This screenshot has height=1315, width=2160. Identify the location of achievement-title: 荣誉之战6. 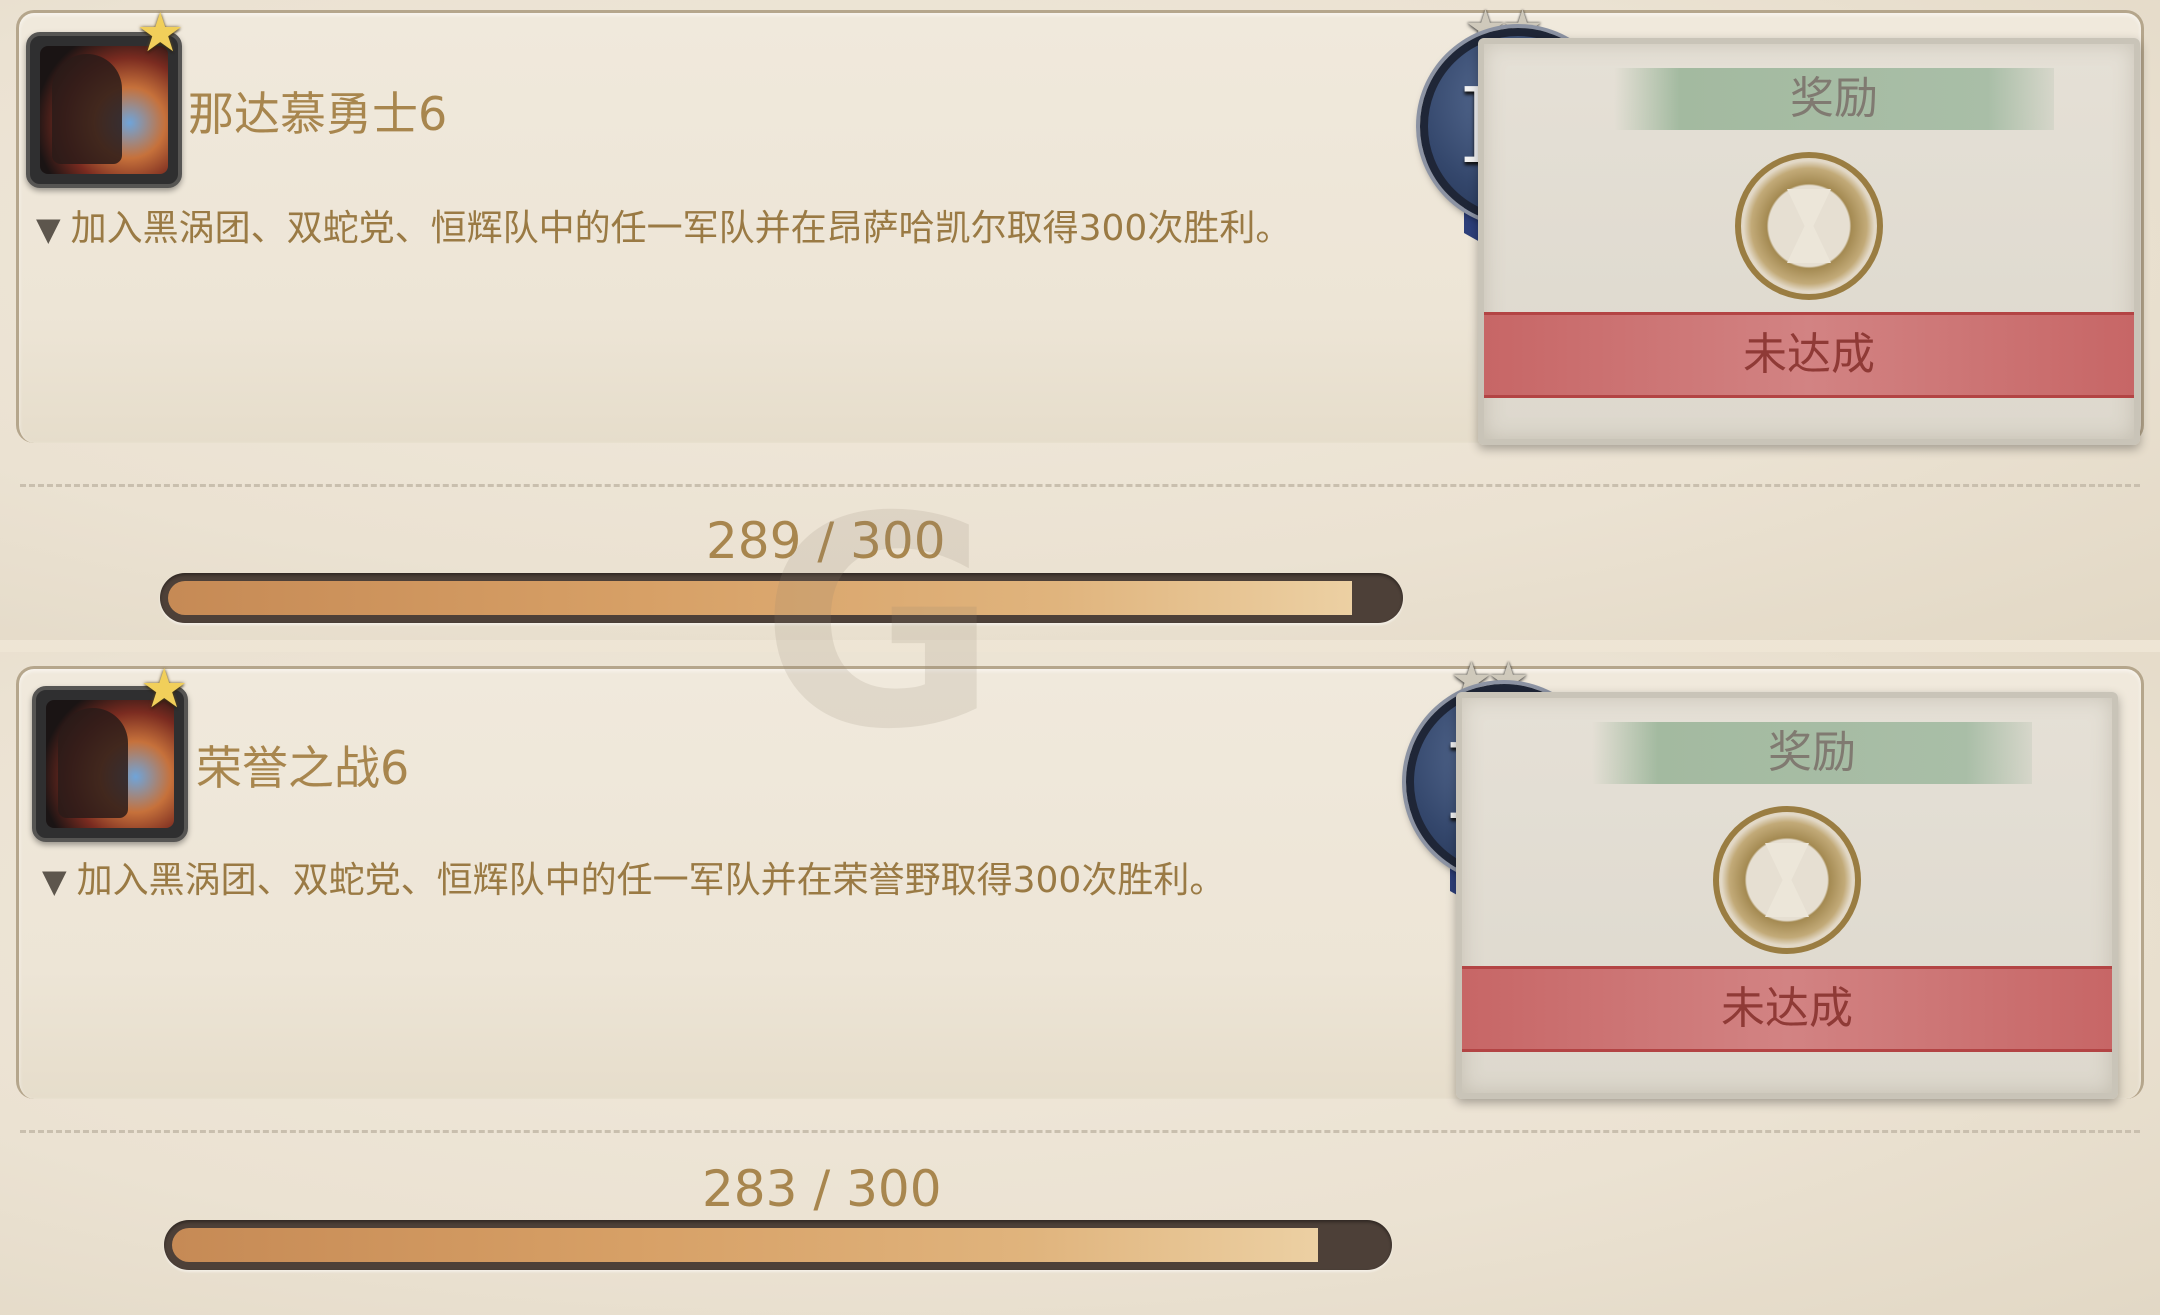
(303, 768).